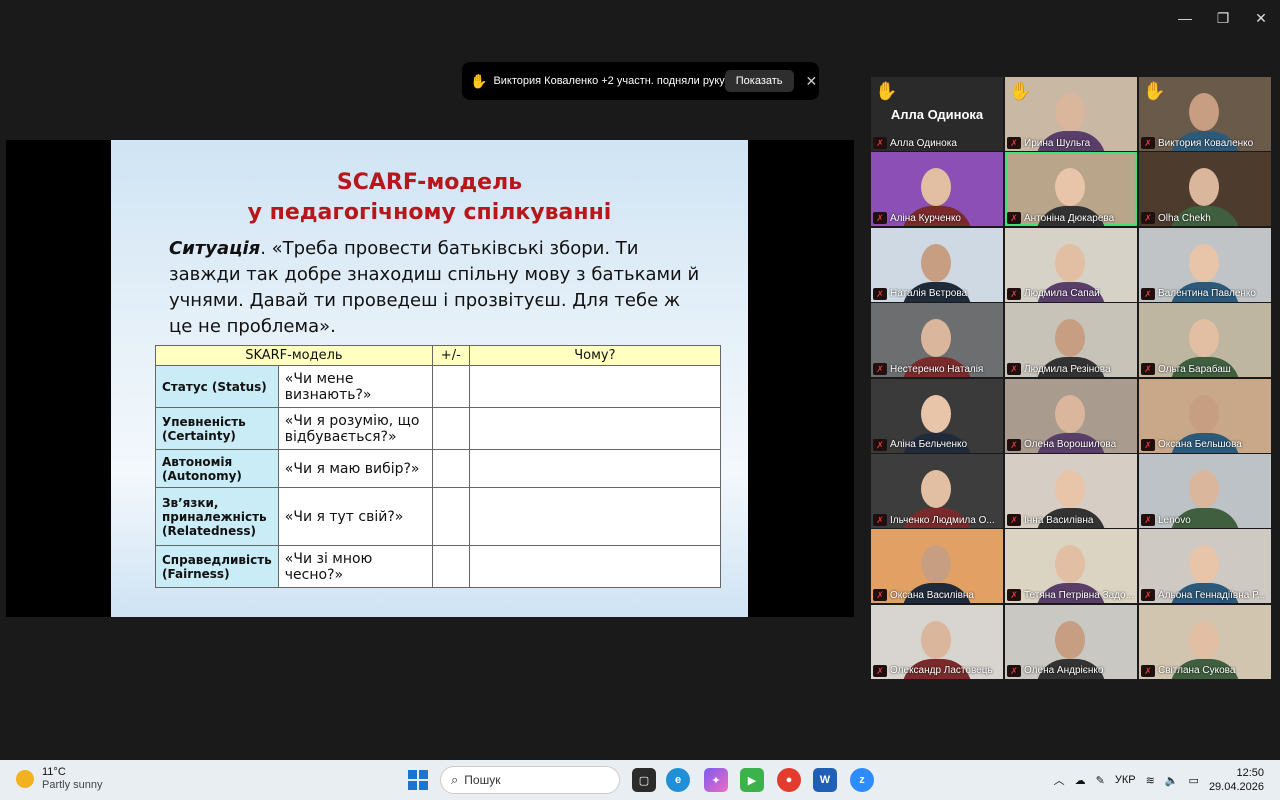 The height and width of the screenshot is (800, 1280). What do you see at coordinates (1223, 18) in the screenshot?
I see `maximize-button: ❐` at bounding box center [1223, 18].